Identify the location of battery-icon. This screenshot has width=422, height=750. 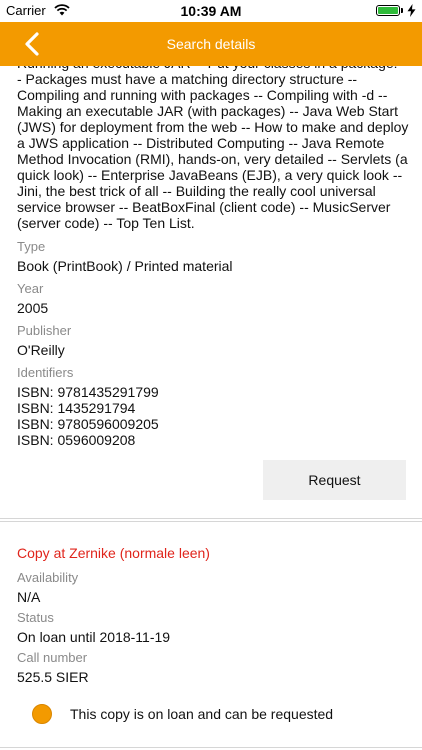
(388, 10).